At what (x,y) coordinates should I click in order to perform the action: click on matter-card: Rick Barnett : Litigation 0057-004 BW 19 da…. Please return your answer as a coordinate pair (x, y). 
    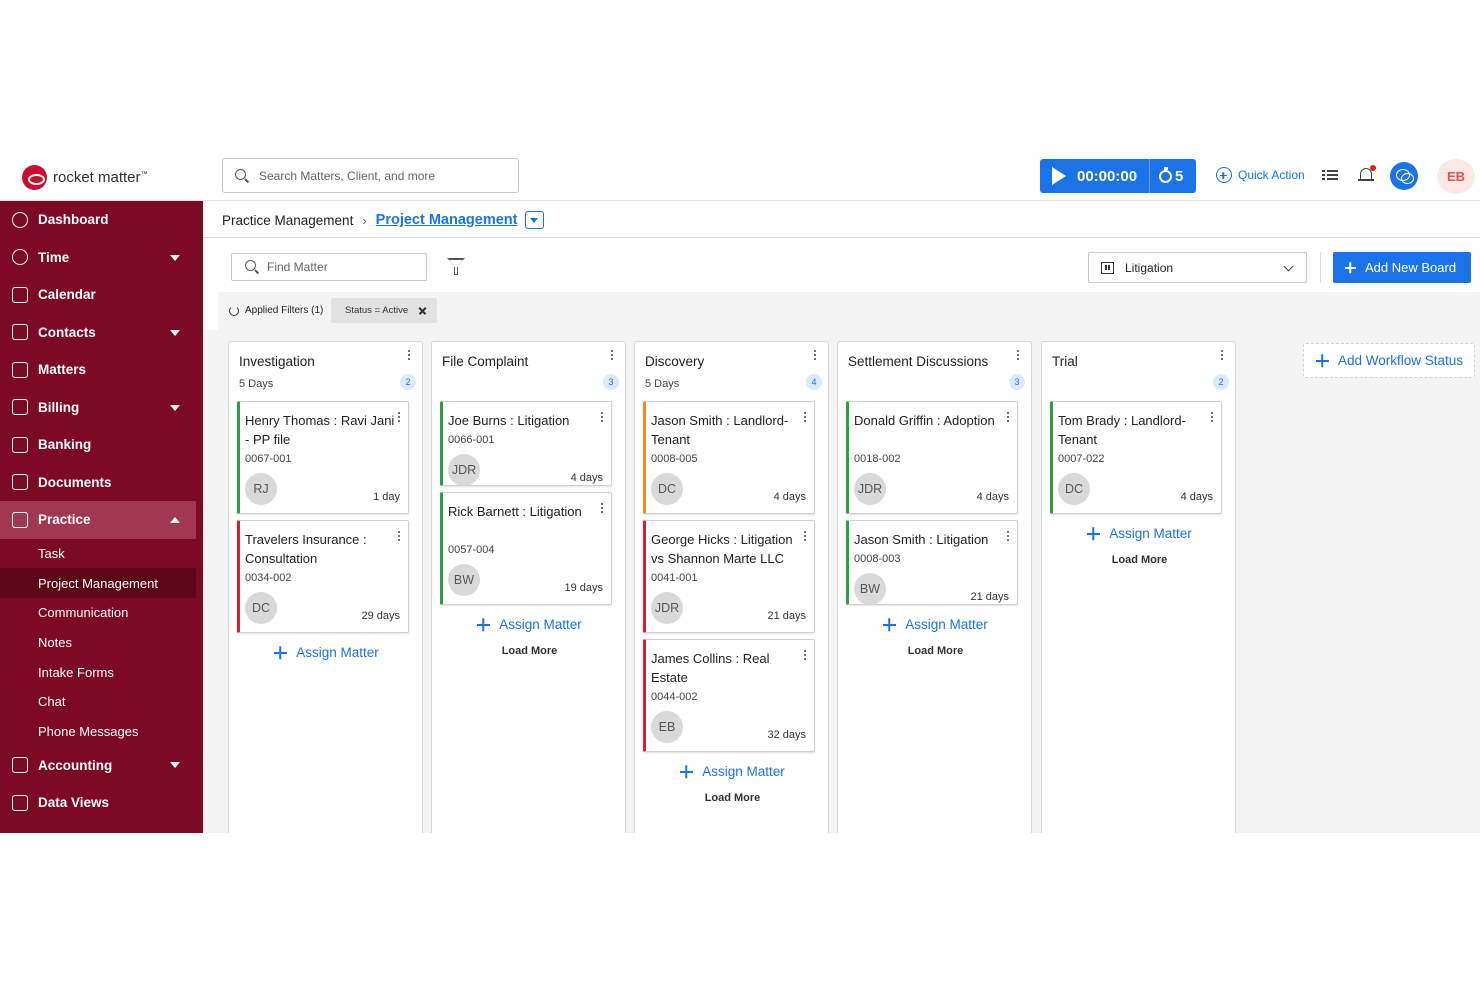
    Looking at the image, I should click on (526, 548).